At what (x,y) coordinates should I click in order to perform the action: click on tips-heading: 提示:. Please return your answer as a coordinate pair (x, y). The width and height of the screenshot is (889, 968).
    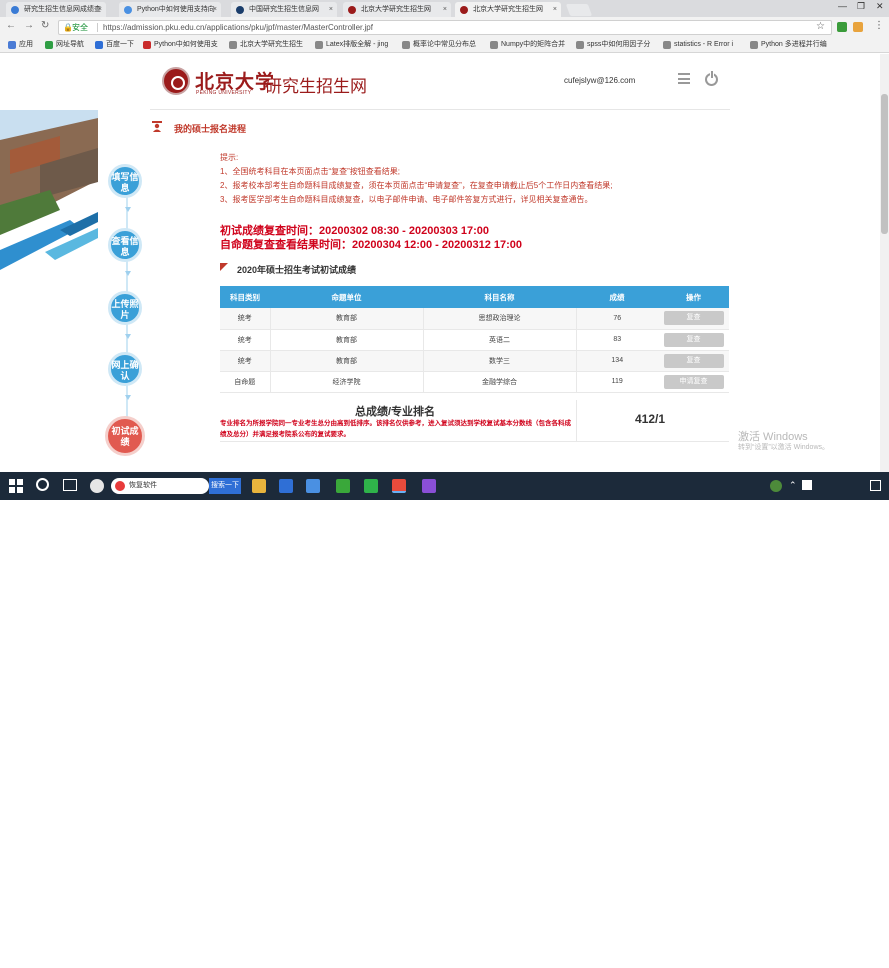
    Looking at the image, I should click on (229, 157).